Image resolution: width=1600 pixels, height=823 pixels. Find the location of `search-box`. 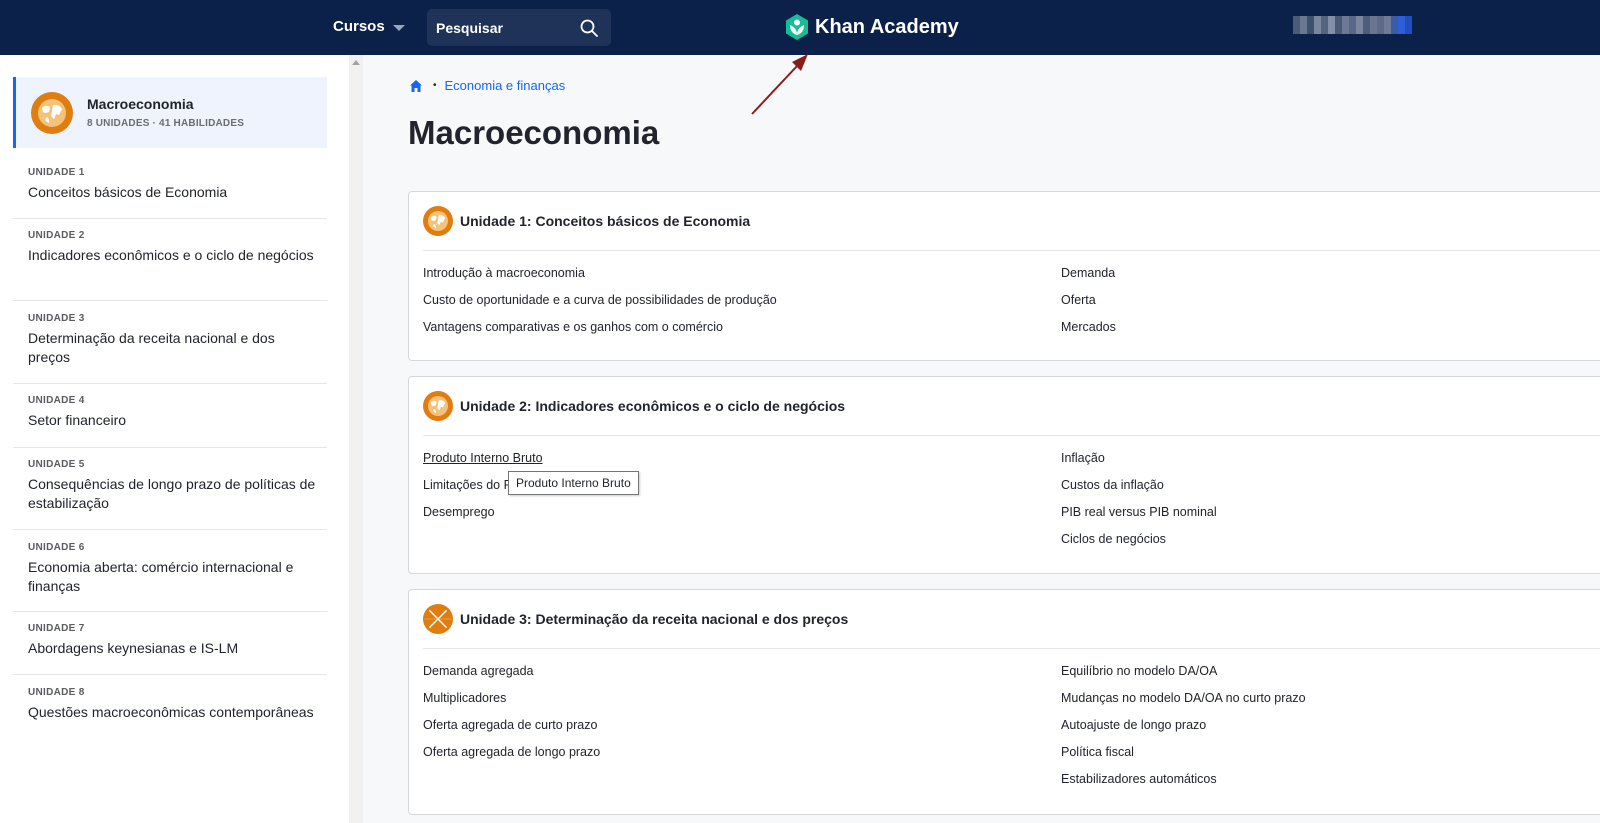

search-box is located at coordinates (519, 27).